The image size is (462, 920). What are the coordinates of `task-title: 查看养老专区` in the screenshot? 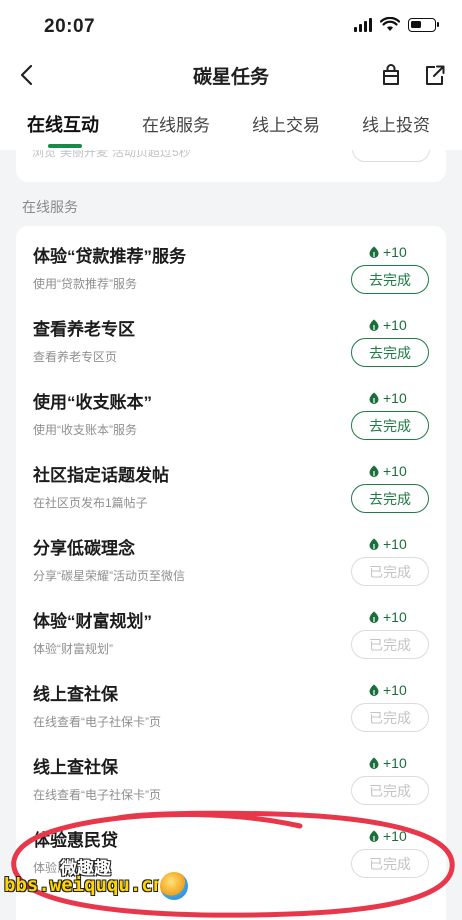 It's located at (84, 329).